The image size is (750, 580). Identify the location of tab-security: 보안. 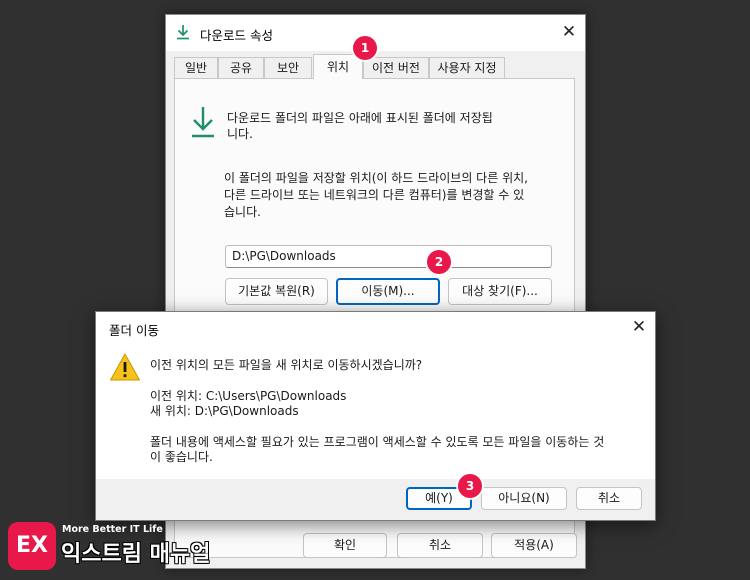
(288, 67).